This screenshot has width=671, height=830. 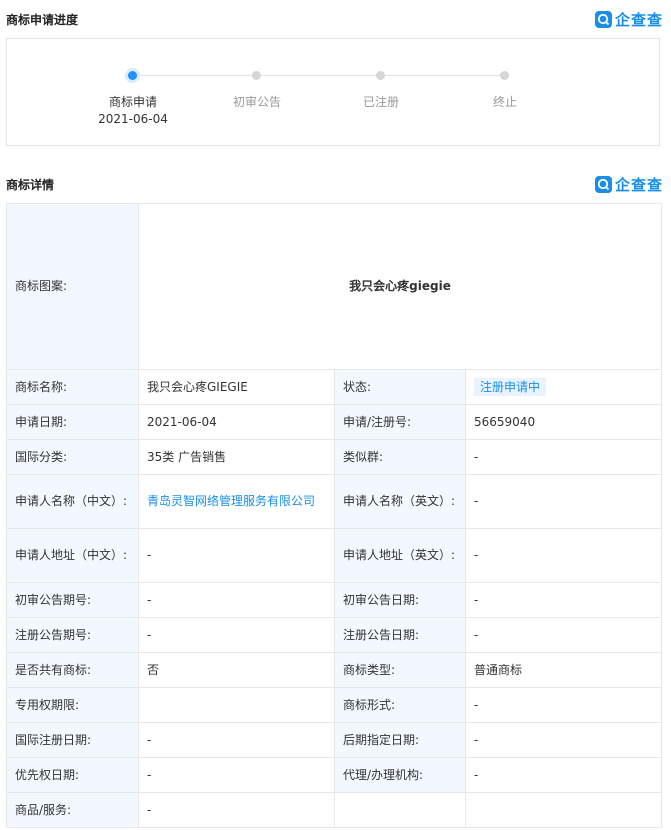 I want to click on value-intl-reg-date: -, so click(x=236, y=740).